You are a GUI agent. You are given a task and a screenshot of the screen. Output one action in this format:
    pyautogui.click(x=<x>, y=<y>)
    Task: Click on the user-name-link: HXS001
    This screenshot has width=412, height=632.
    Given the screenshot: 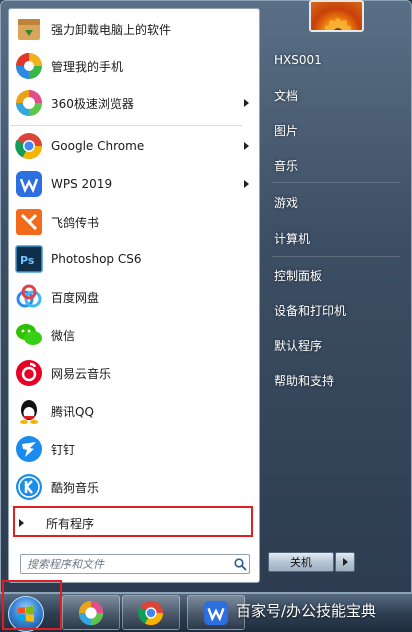 What is the action you would take?
    pyautogui.click(x=336, y=60)
    